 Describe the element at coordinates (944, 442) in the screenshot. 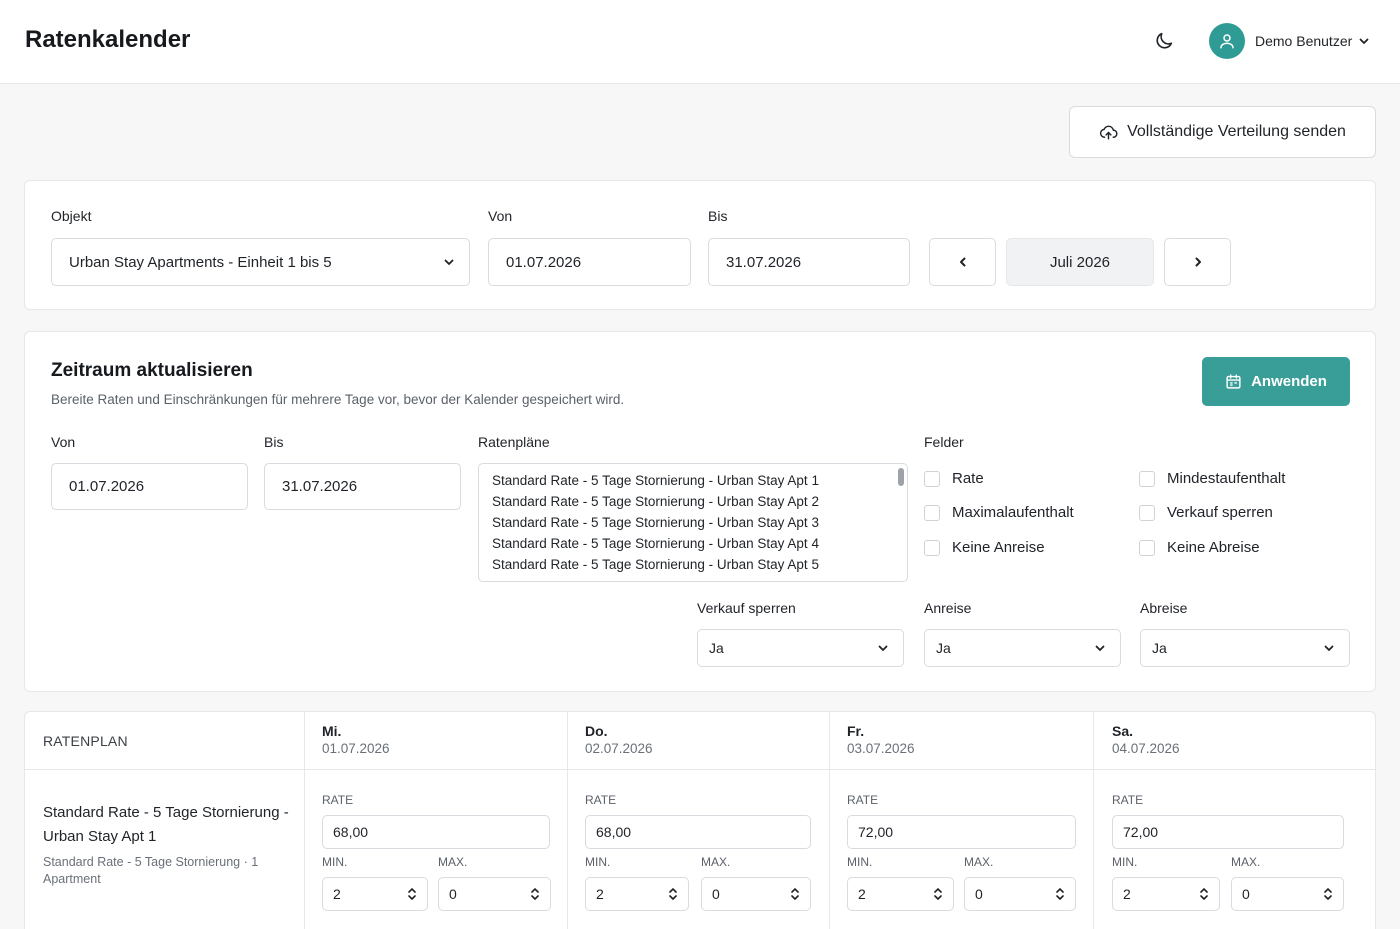

I see `fields-label: Felder` at that location.